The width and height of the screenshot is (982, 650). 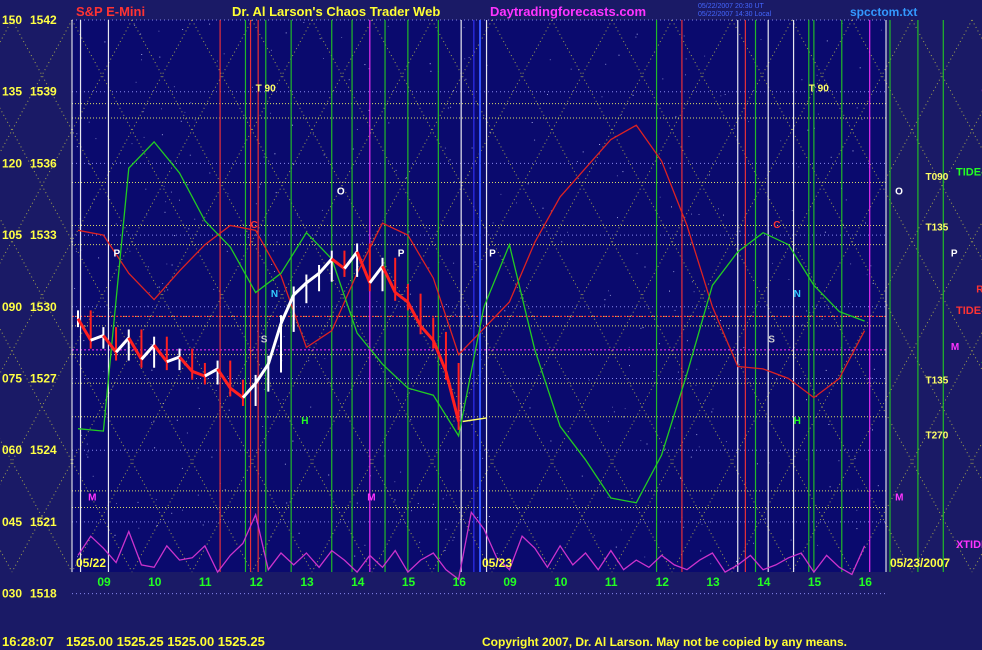 What do you see at coordinates (797, 294) in the screenshot?
I see `planet-mark: N` at bounding box center [797, 294].